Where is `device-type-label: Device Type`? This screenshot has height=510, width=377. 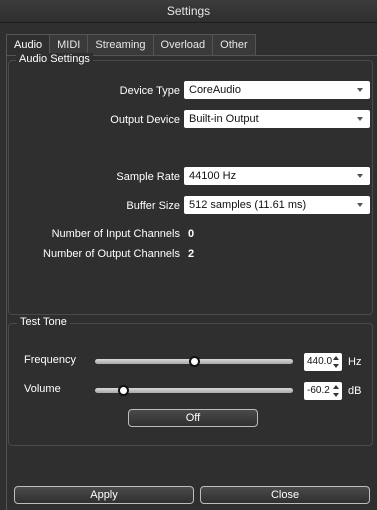 device-type-label: Device Type is located at coordinates (149, 91).